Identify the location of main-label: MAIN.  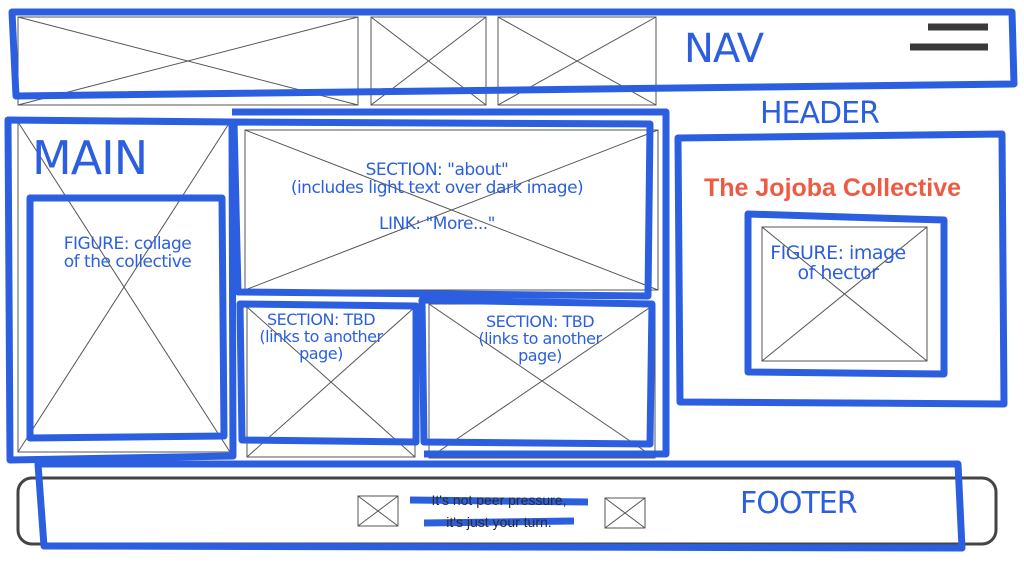
(90, 158).